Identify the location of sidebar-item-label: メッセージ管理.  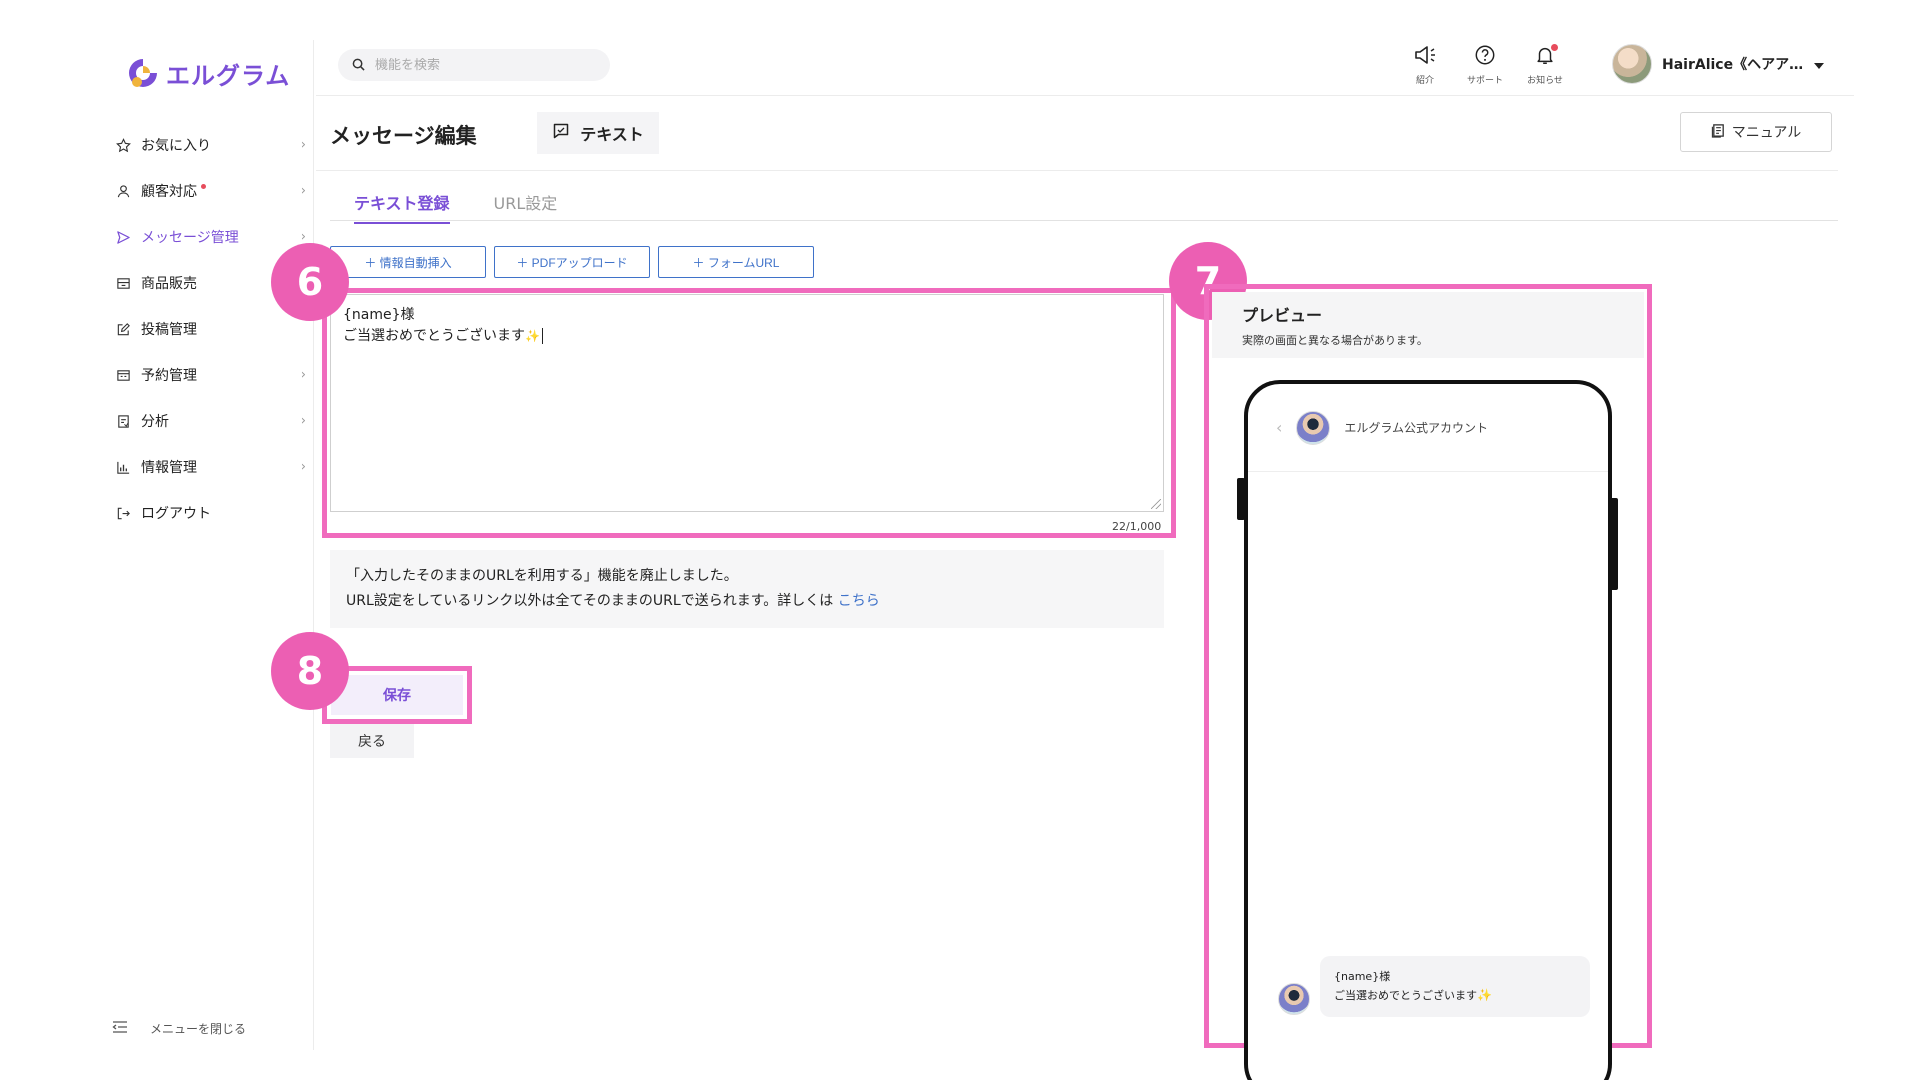
(190, 238).